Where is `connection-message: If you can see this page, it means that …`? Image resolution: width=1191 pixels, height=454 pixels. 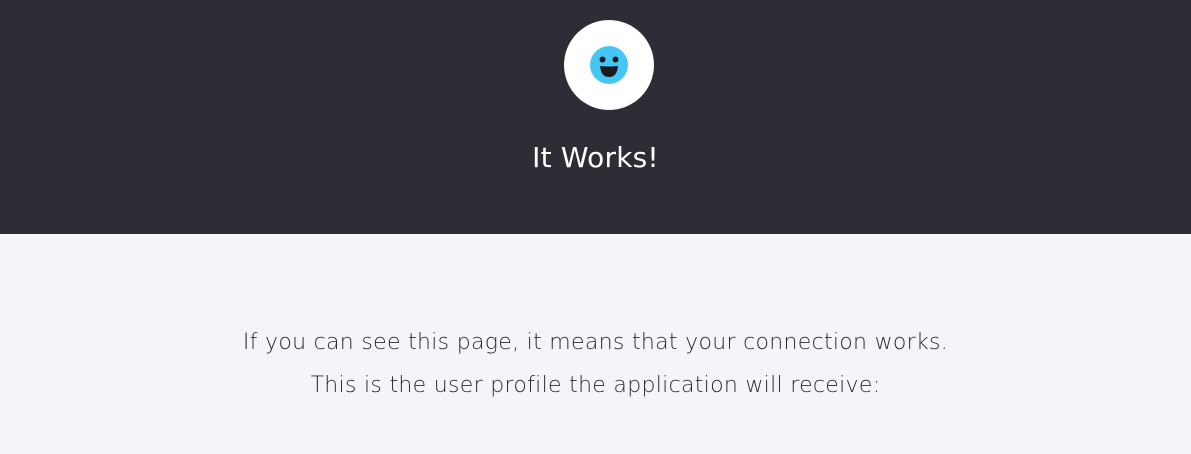
connection-message: If you can see this page, it means that … is located at coordinates (595, 342).